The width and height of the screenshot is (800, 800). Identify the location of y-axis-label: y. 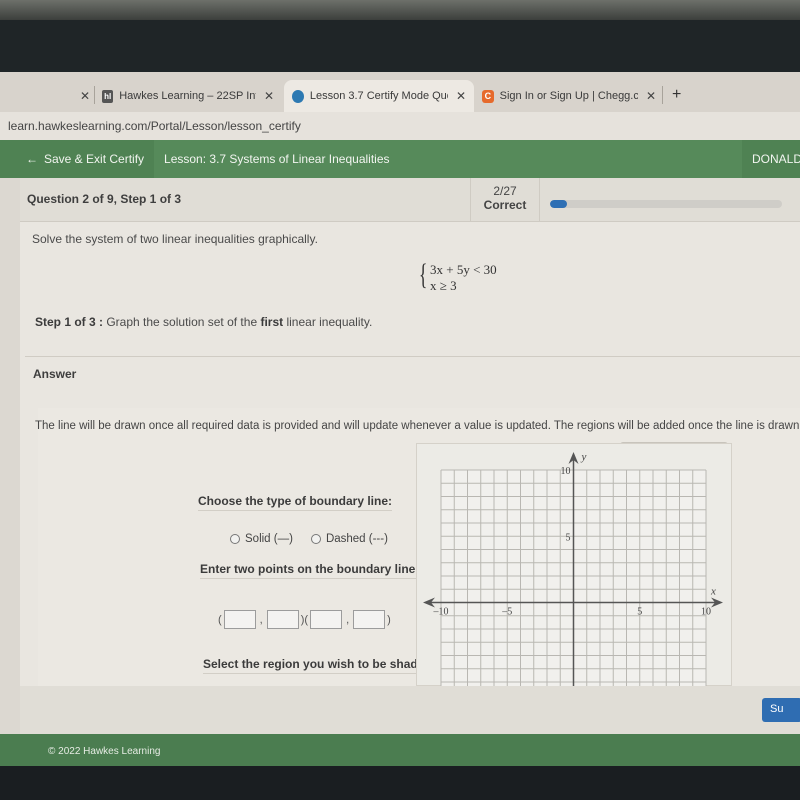
(584, 457).